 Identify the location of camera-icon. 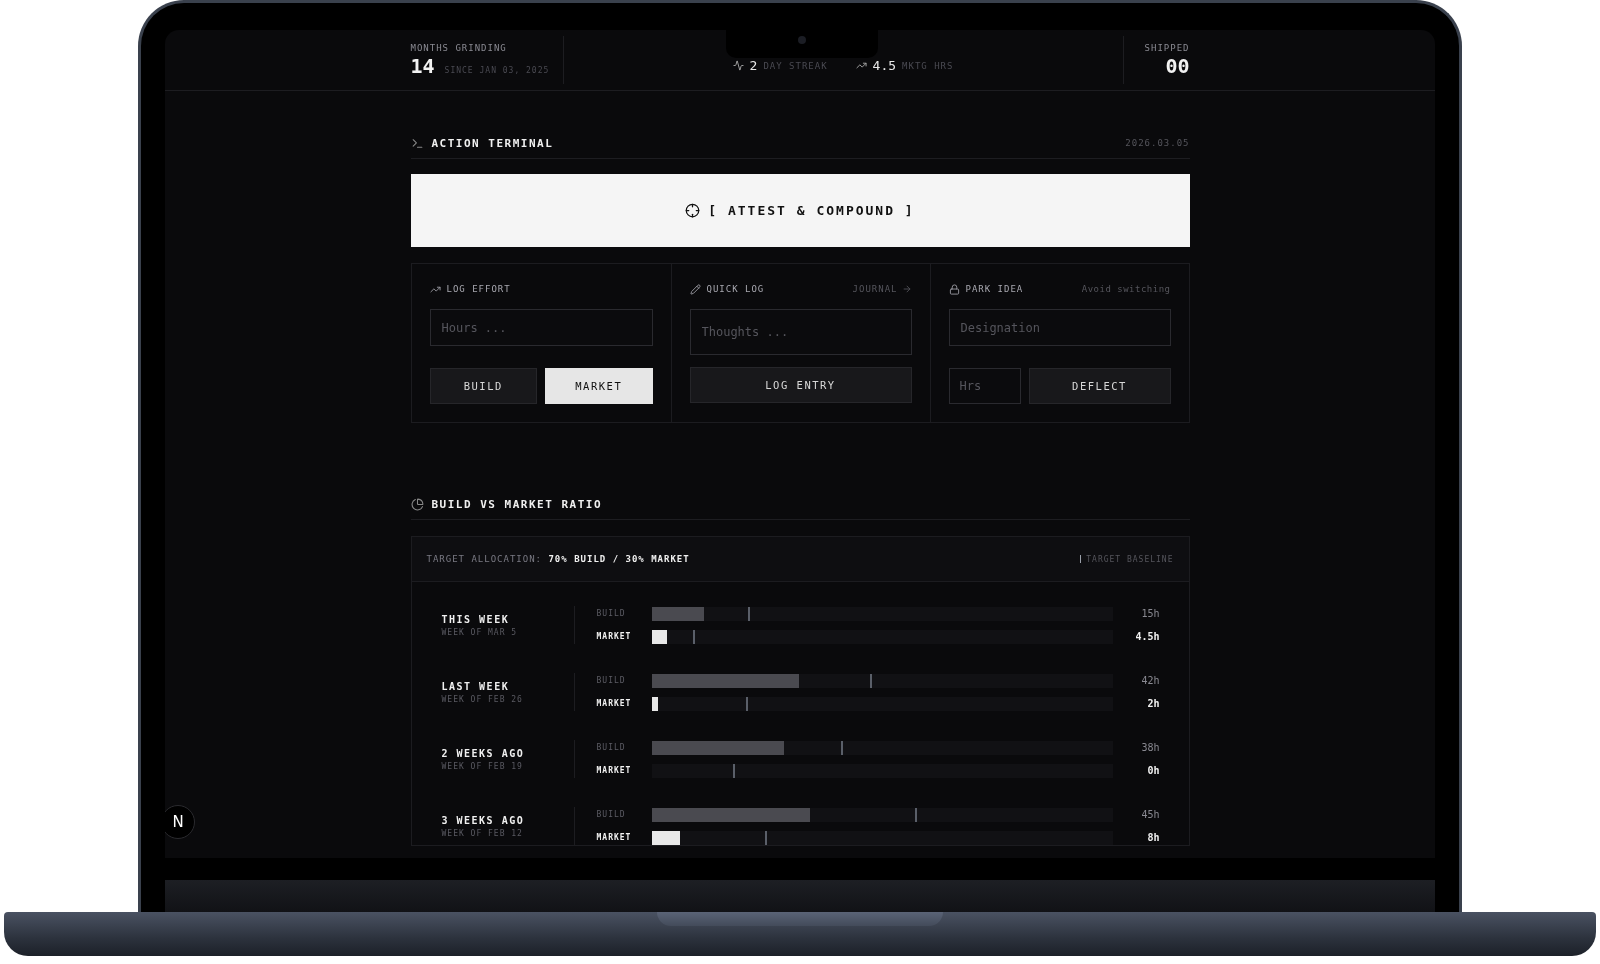
(802, 40).